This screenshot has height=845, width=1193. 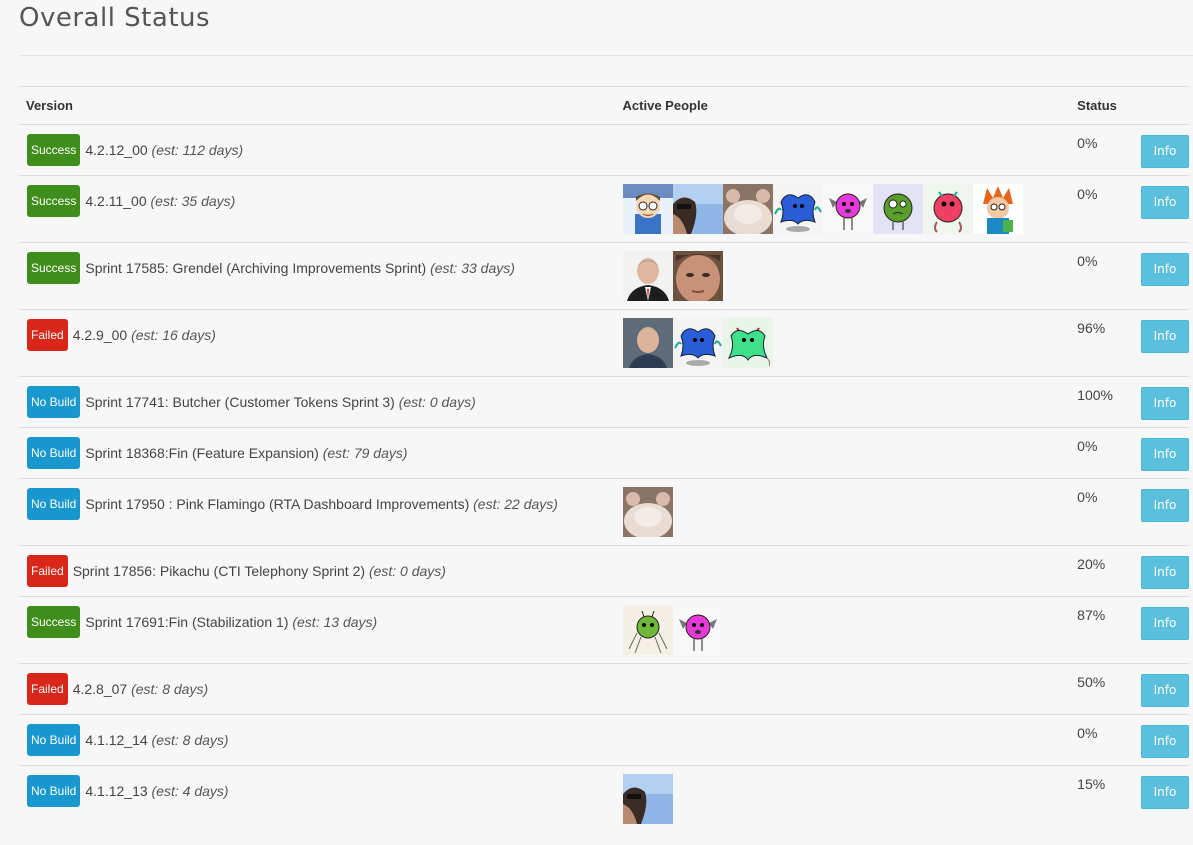 I want to click on status-percent: 15%, so click(x=1091, y=784).